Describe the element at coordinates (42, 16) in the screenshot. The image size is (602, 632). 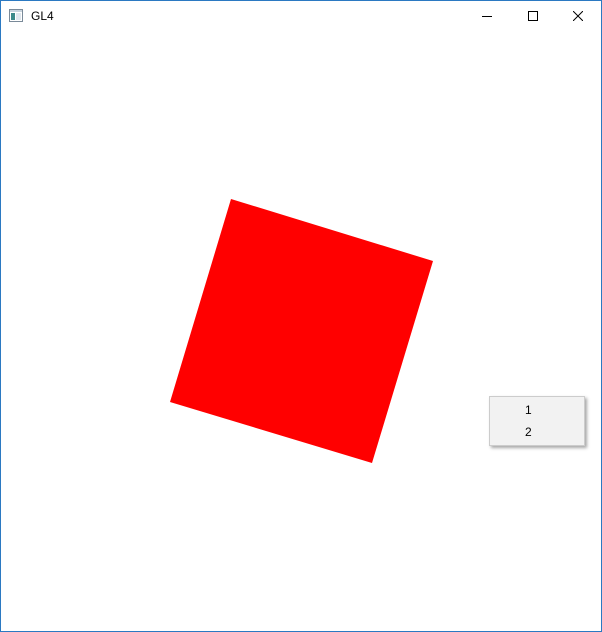
I see `window-title: GL4` at that location.